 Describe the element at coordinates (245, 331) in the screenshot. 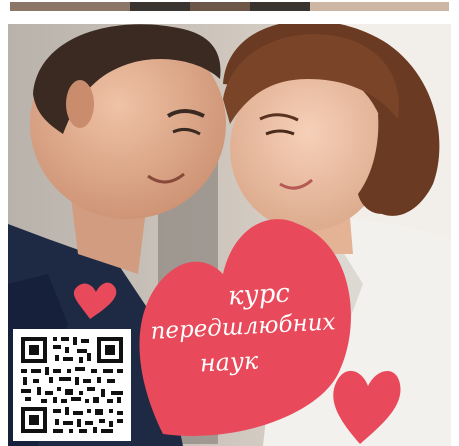

I see `promo-text: курс передшлюбних наук` at that location.